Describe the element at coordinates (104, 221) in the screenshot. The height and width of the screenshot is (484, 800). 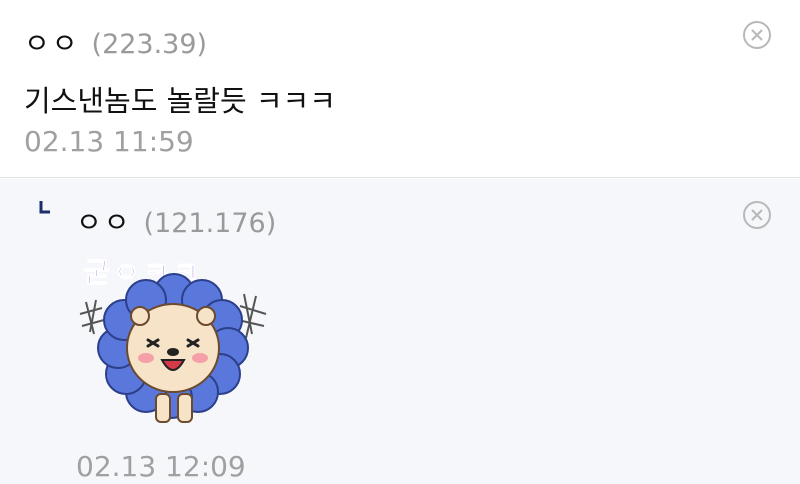
I see `reply-author: ㅇㅇ` at that location.